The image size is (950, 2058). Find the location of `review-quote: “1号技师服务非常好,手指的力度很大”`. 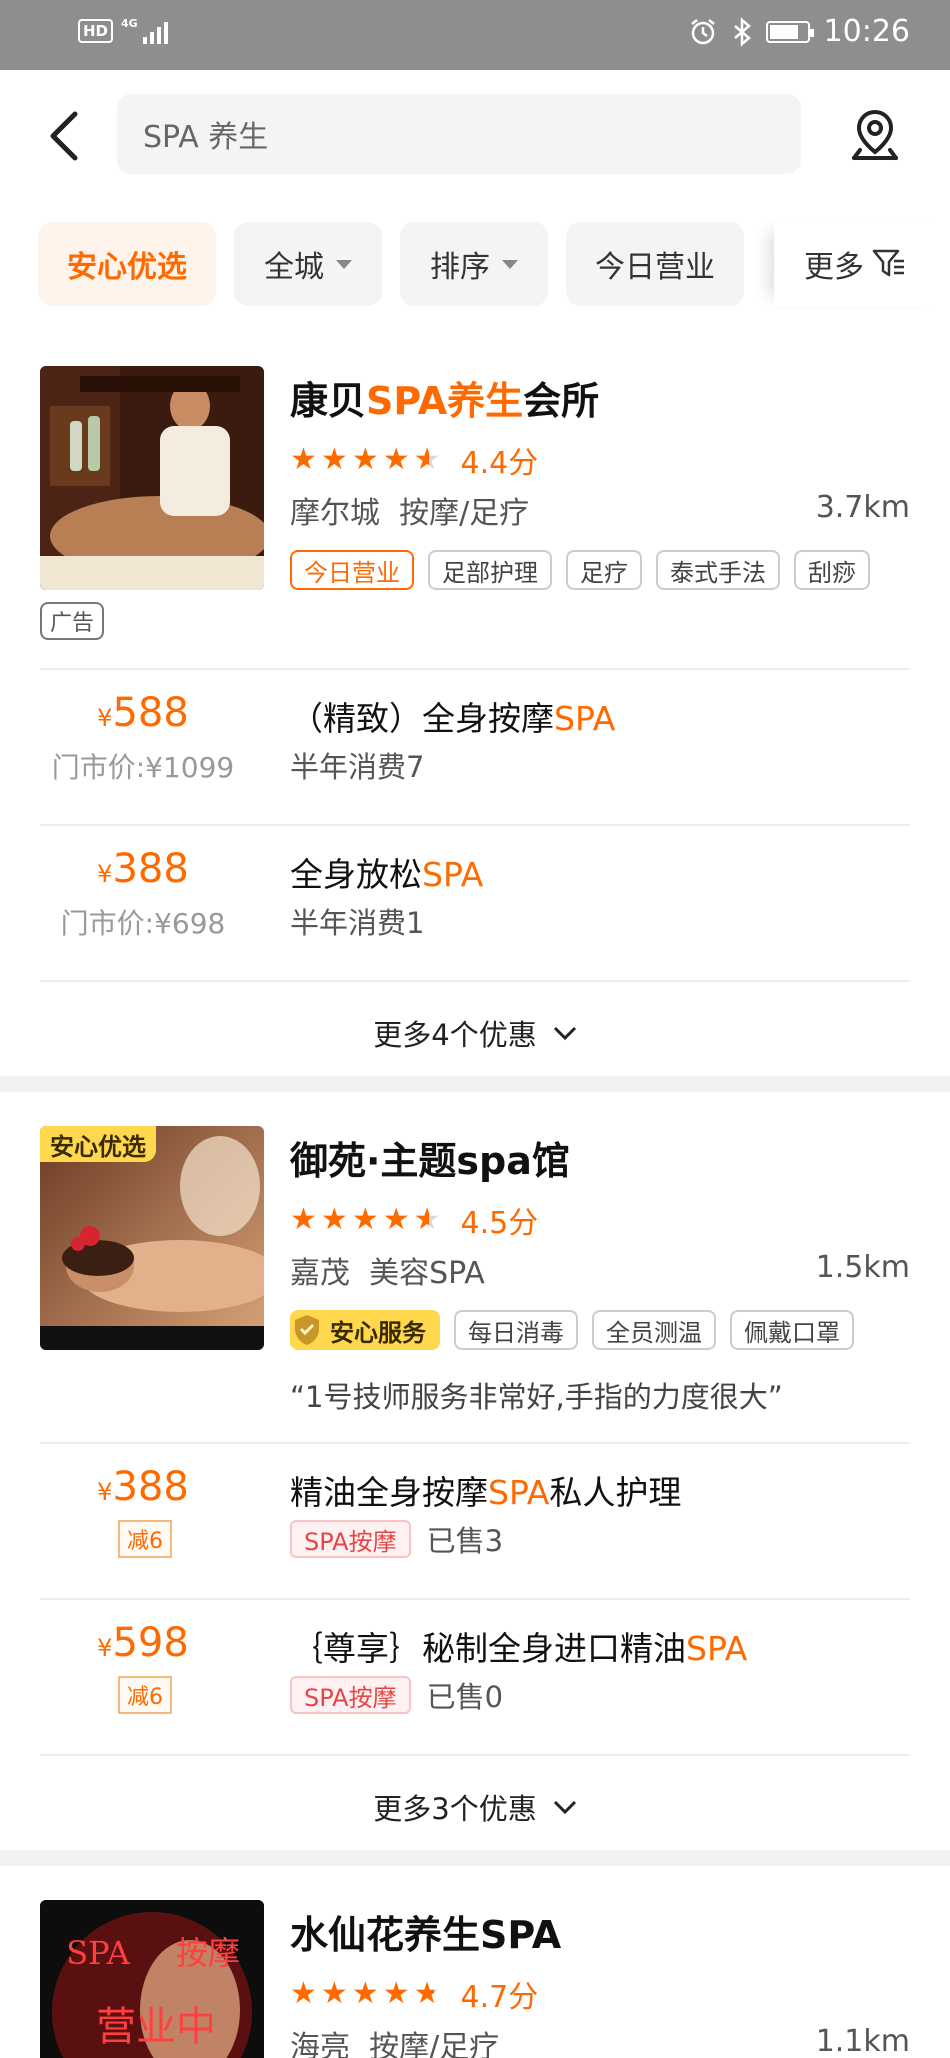

review-quote: “1号技师服务非常好,手指的力度很大” is located at coordinates (536, 1397).